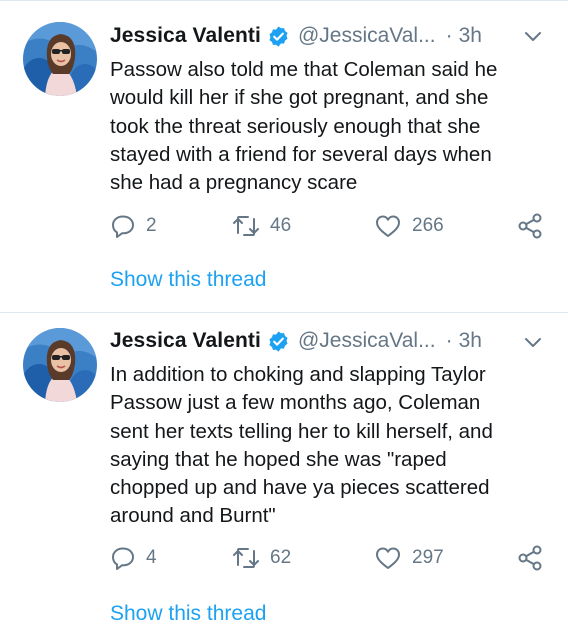  Describe the element at coordinates (330, 558) in the screenshot. I see `action-bar: 4 62 297` at that location.